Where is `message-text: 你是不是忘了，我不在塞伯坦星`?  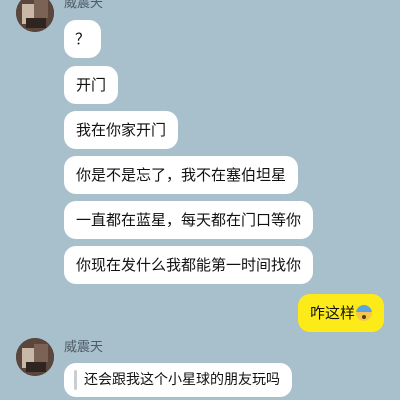 message-text: 你是不是忘了，我不在塞伯坦星 is located at coordinates (181, 175).